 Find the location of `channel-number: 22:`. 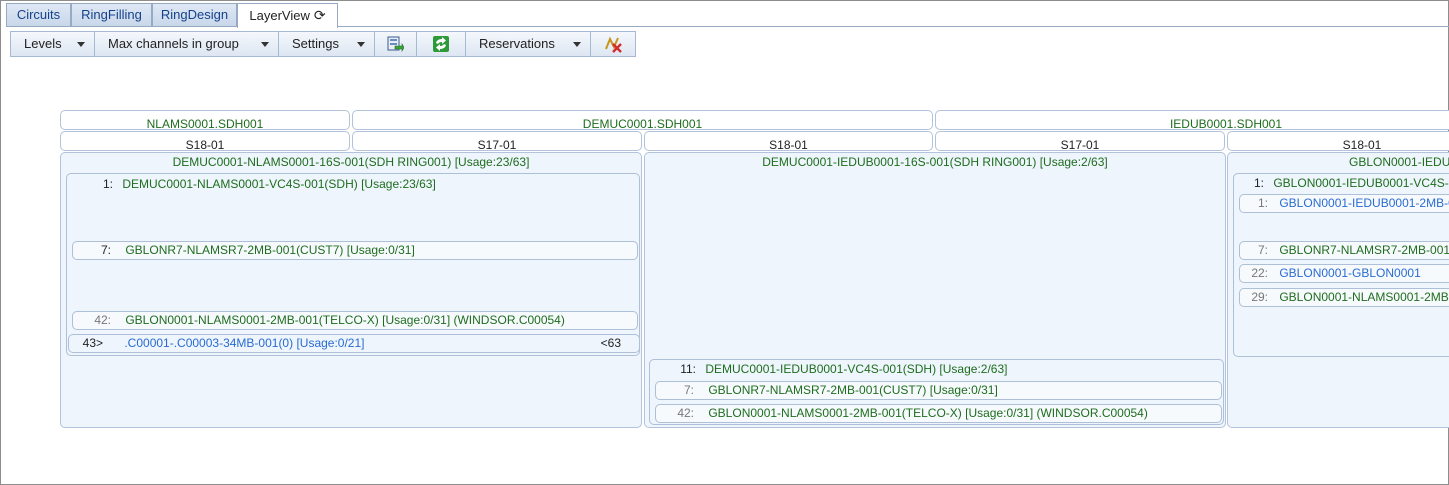

channel-number: 22: is located at coordinates (1259, 273).